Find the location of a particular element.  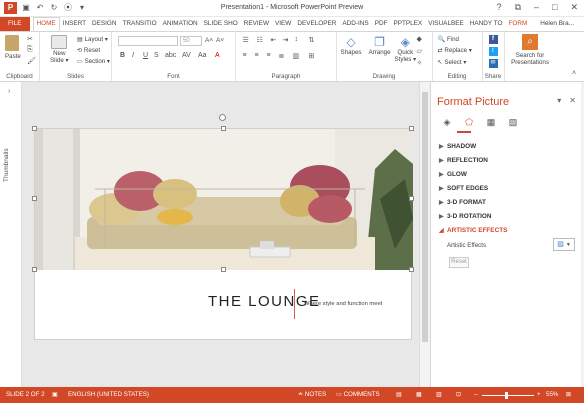

selection-handle-tc is located at coordinates (223, 128).